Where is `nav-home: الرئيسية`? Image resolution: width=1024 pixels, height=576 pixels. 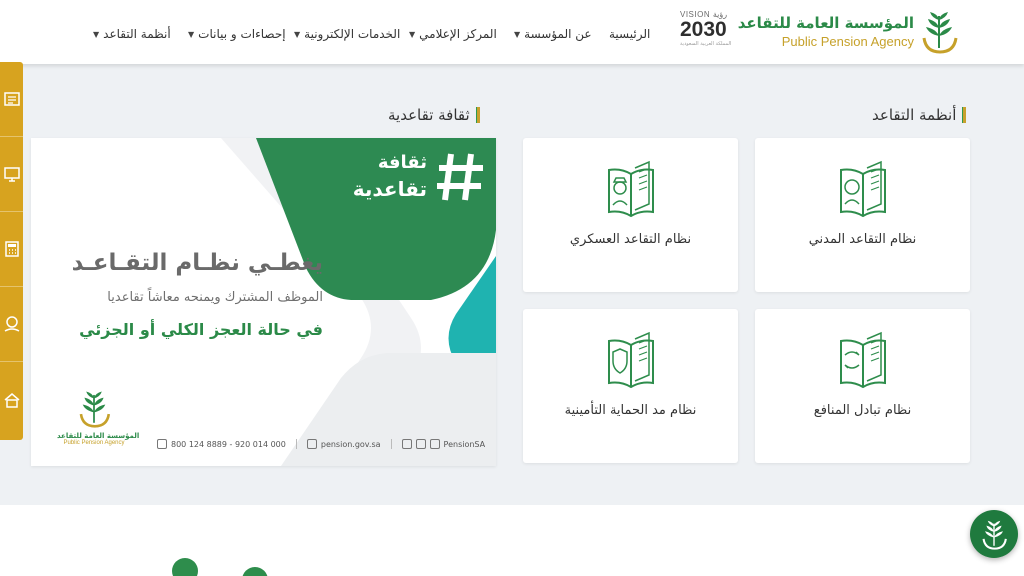
nav-home: الرئيسية is located at coordinates (629, 34).